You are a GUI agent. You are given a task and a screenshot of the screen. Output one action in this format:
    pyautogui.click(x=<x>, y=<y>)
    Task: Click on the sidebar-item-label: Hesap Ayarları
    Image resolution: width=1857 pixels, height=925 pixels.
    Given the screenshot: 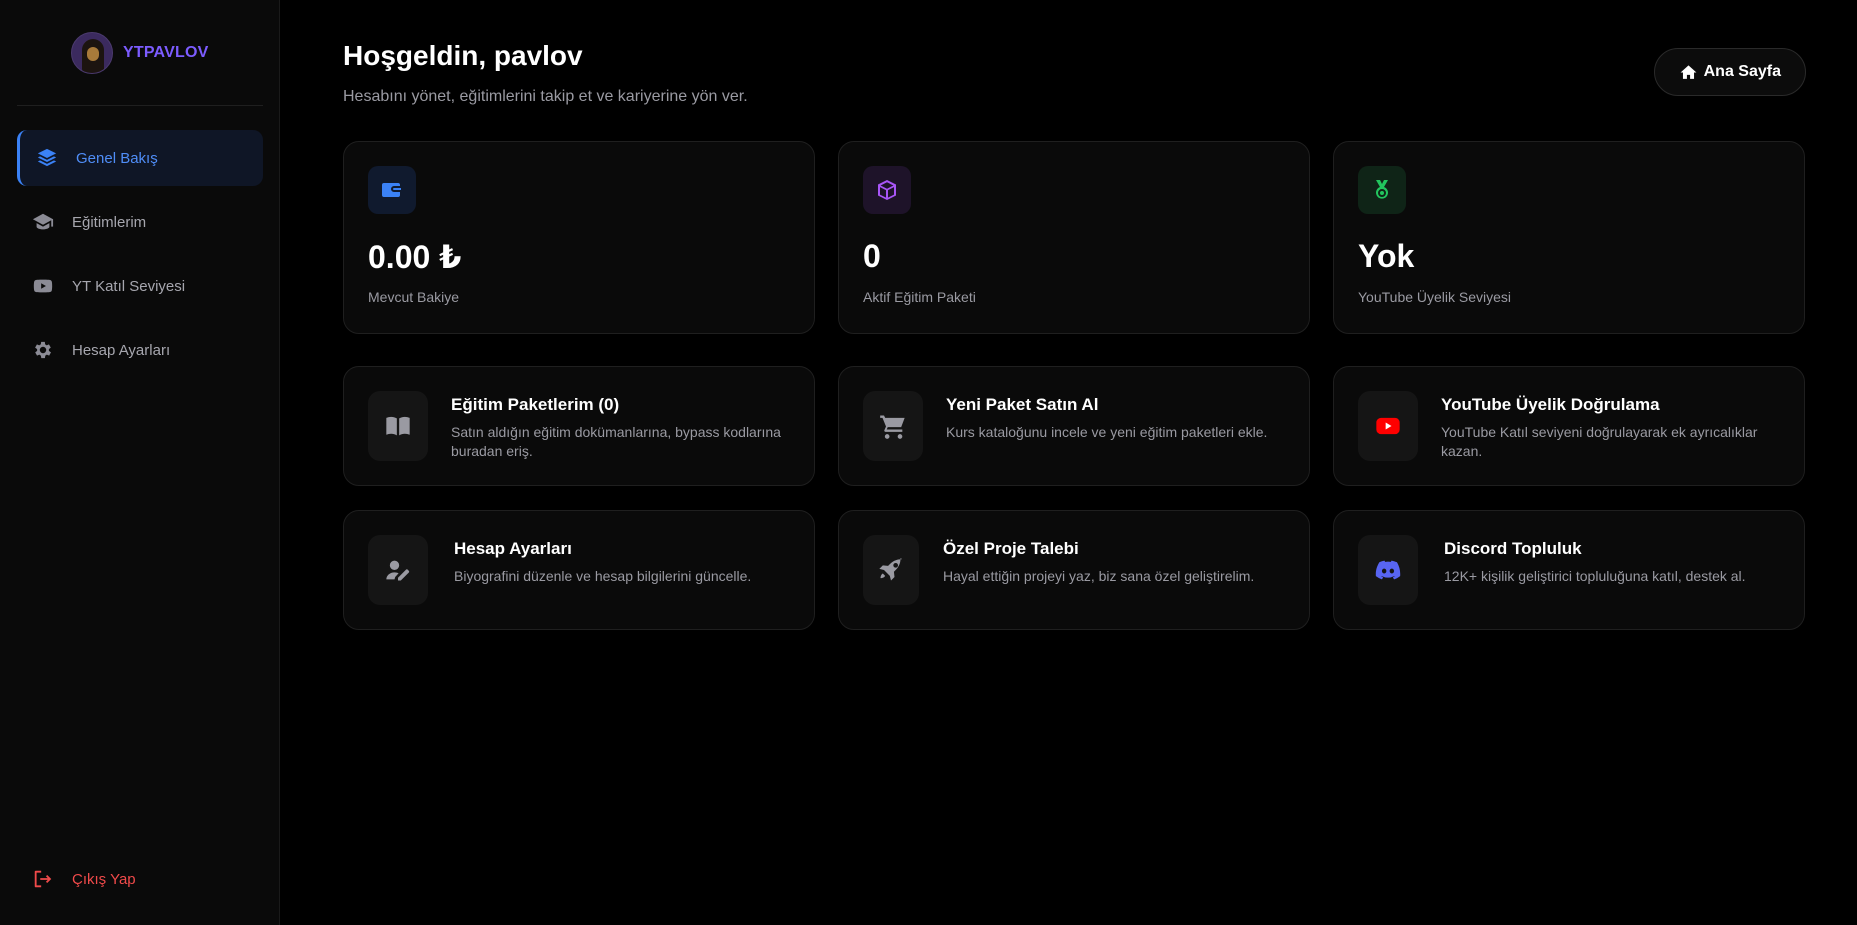 What is the action you would take?
    pyautogui.click(x=121, y=350)
    